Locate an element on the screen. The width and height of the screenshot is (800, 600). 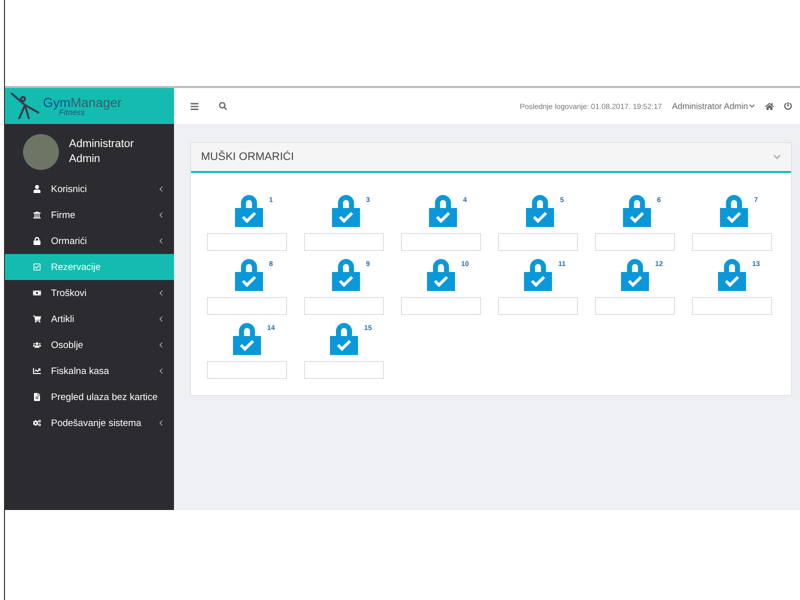
bank-icon is located at coordinates (37, 215).